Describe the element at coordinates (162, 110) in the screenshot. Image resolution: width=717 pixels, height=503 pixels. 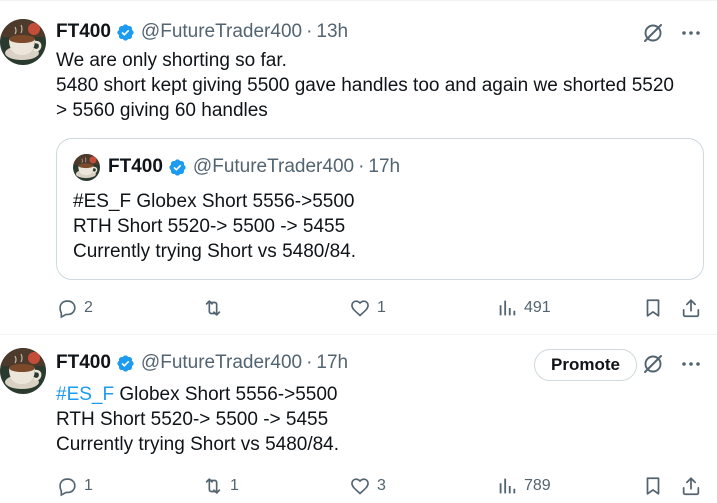
I see `tweet-text-line: > 5560 giving 60 handles` at that location.